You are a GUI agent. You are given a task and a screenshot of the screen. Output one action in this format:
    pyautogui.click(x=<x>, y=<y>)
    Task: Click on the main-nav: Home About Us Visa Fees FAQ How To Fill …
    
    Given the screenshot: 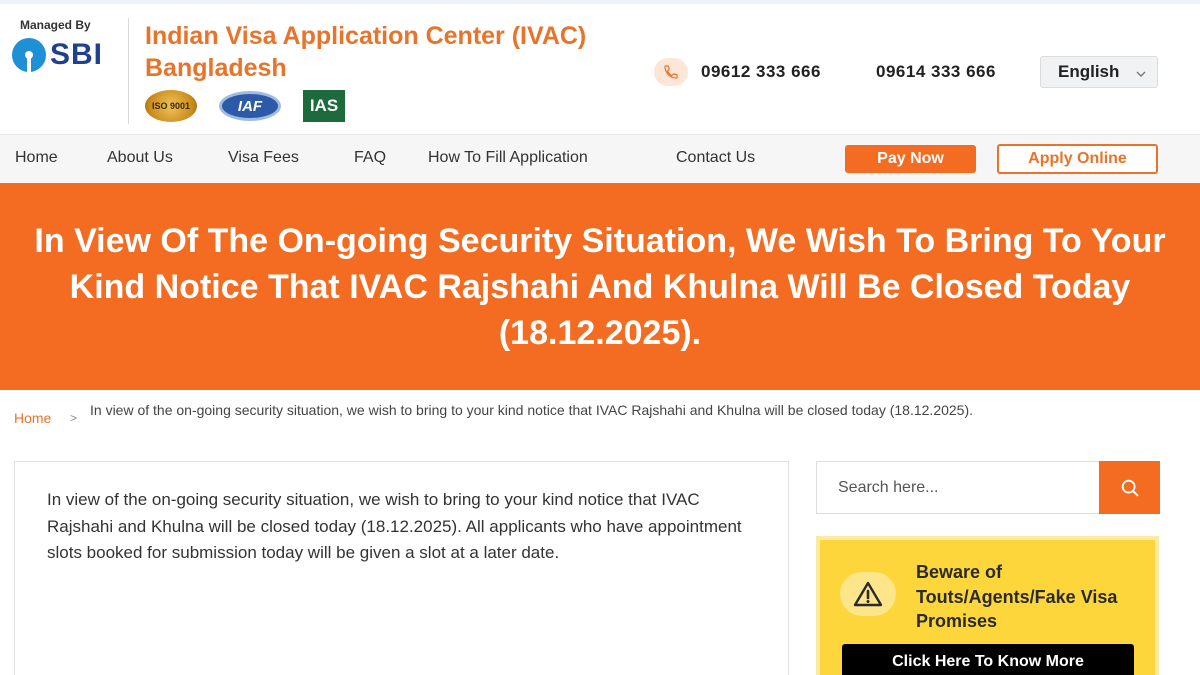 What is the action you would take?
    pyautogui.click(x=600, y=158)
    